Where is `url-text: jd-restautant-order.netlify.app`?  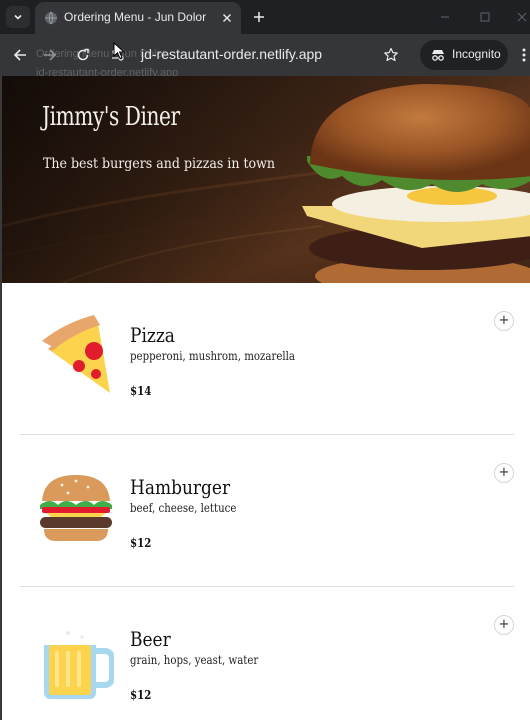 url-text: jd-restautant-order.netlify.app is located at coordinates (232, 54).